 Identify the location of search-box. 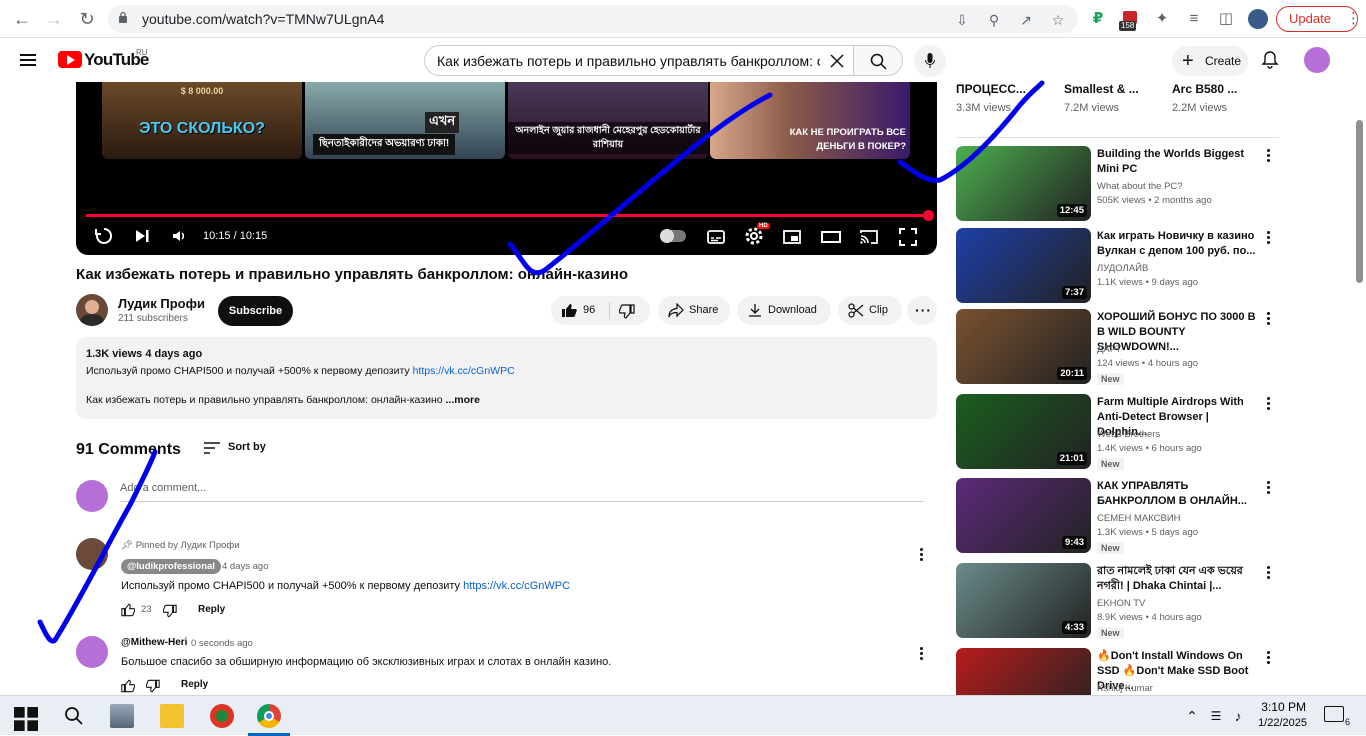
(639, 60).